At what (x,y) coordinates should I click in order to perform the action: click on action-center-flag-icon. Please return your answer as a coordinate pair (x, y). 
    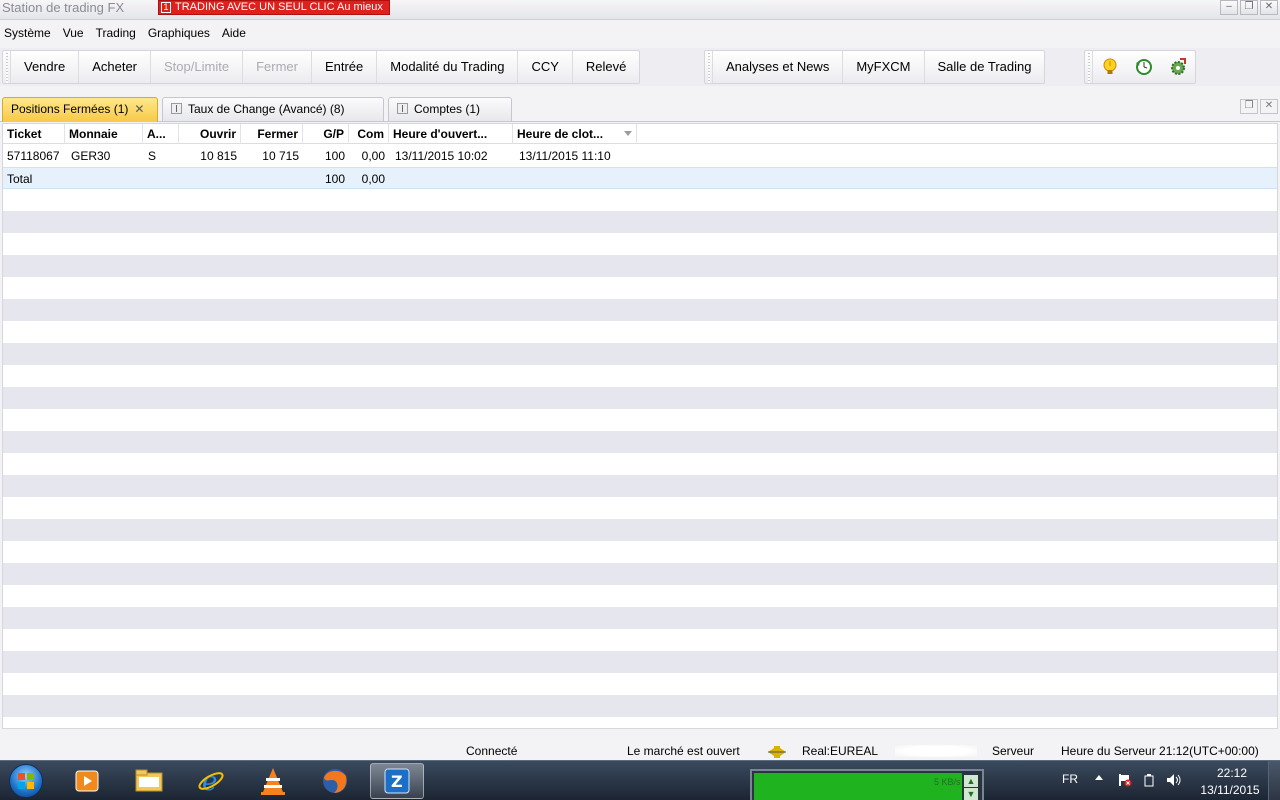
    Looking at the image, I should click on (1125, 780).